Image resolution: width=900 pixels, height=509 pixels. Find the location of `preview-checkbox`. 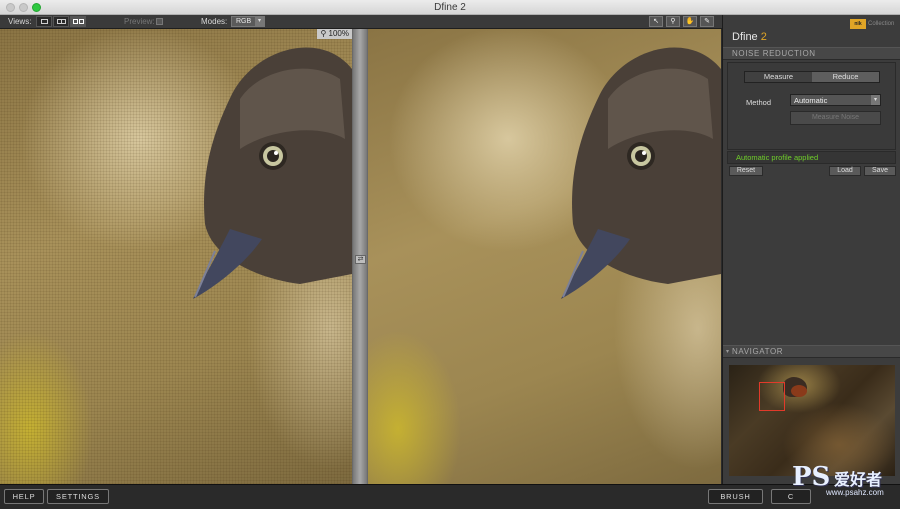

preview-checkbox is located at coordinates (159, 21).